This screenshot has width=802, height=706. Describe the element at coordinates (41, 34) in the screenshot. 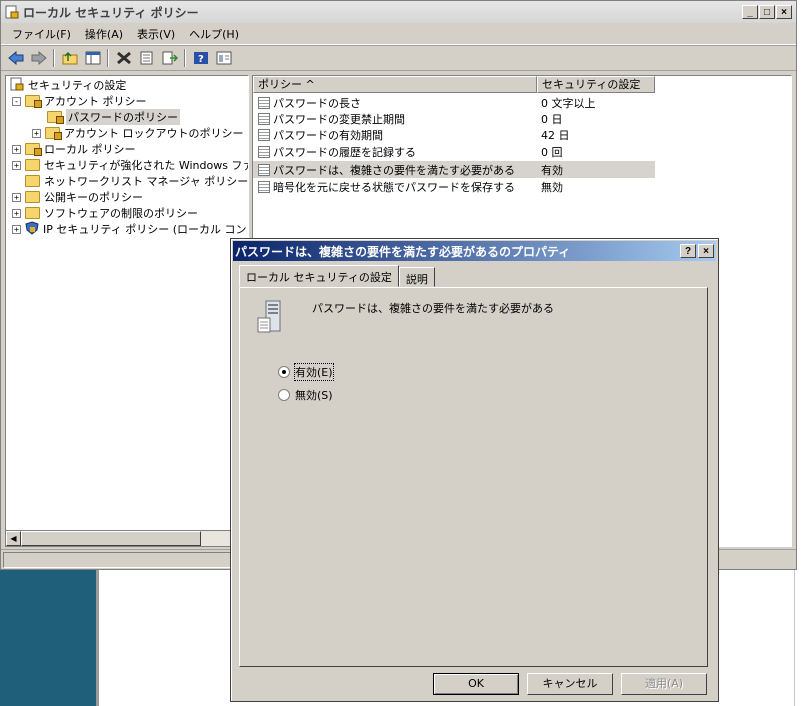

I see `menu-file: ファイル(F)` at that location.